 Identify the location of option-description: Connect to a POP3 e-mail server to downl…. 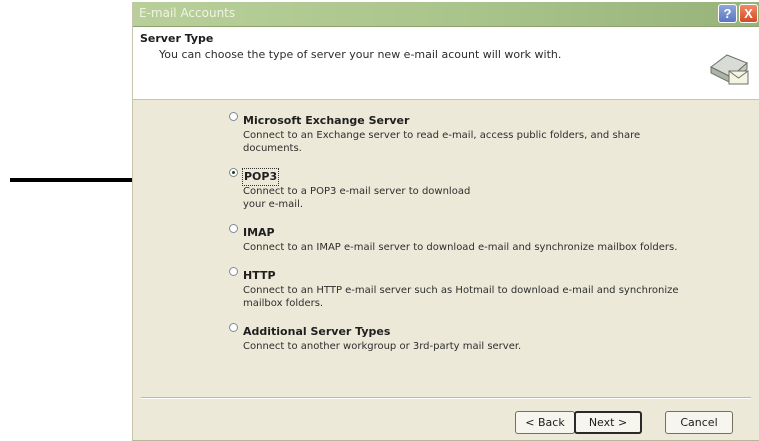
(466, 198).